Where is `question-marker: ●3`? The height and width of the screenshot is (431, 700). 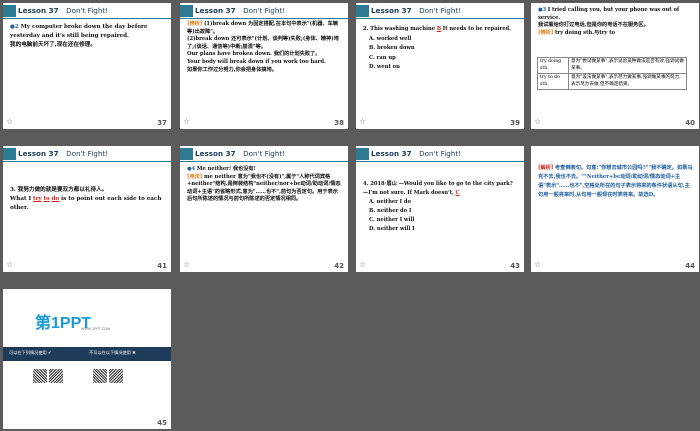
question-marker: ●3 is located at coordinates (542, 10).